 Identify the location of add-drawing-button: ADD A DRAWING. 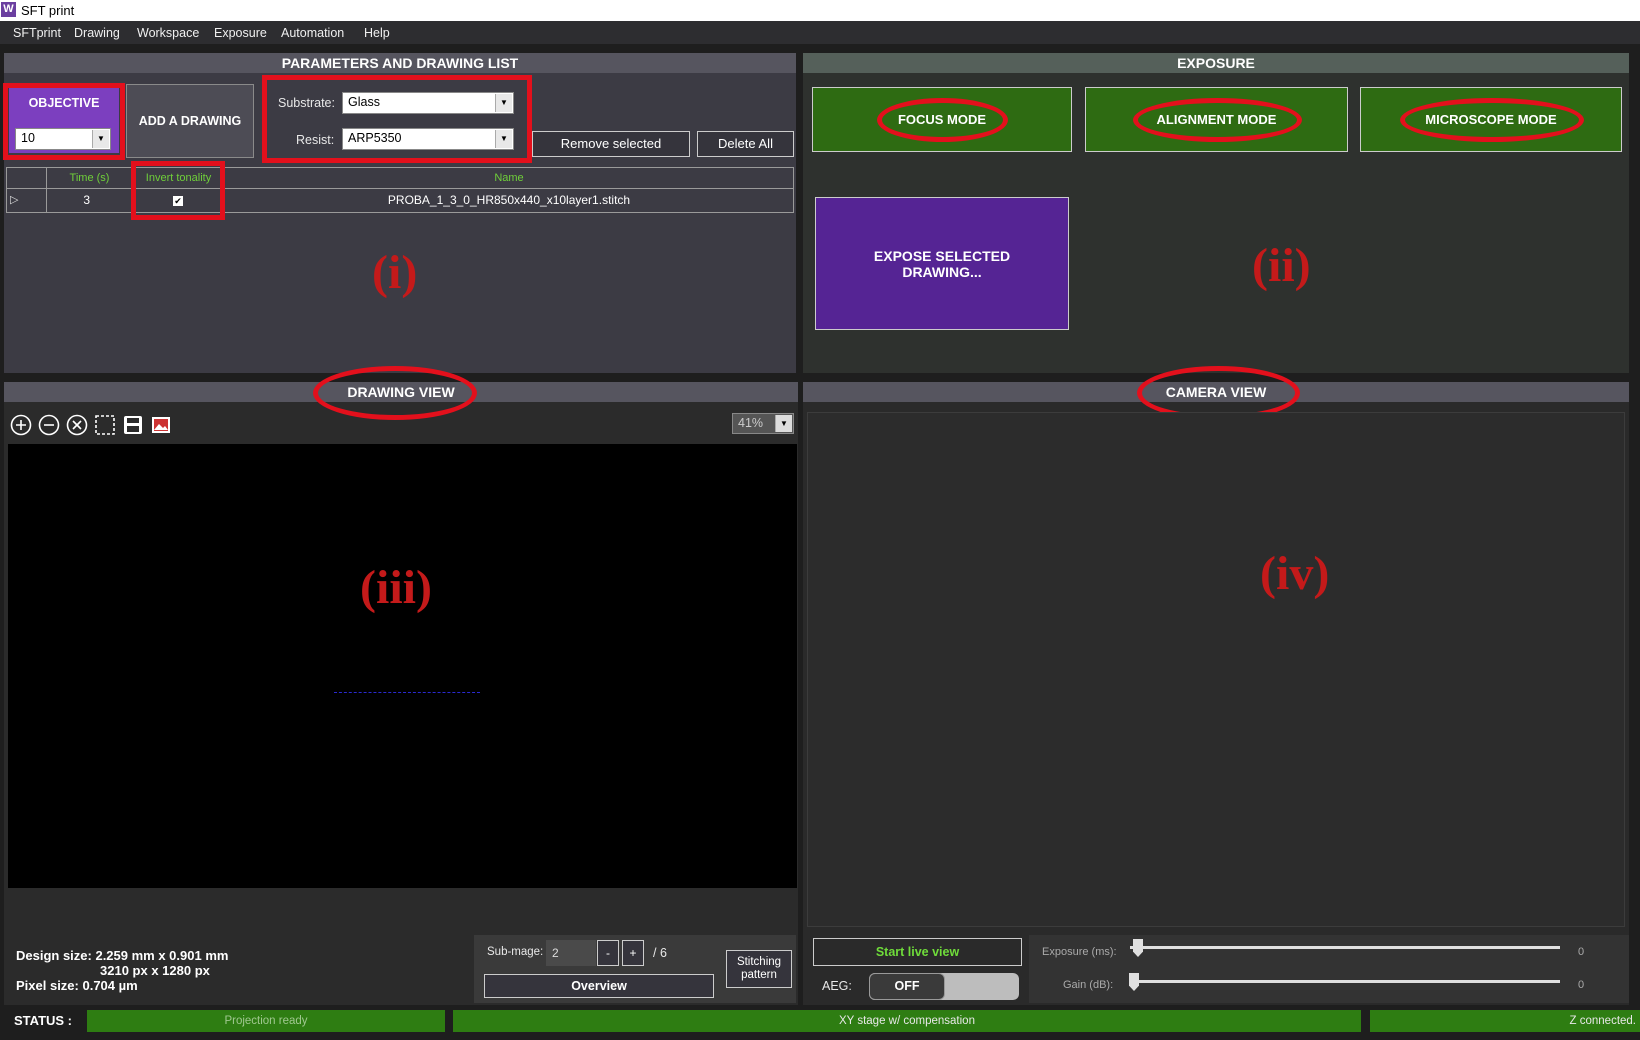
(190, 121).